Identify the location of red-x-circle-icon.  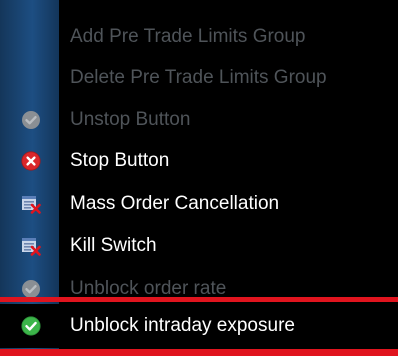
(31, 161).